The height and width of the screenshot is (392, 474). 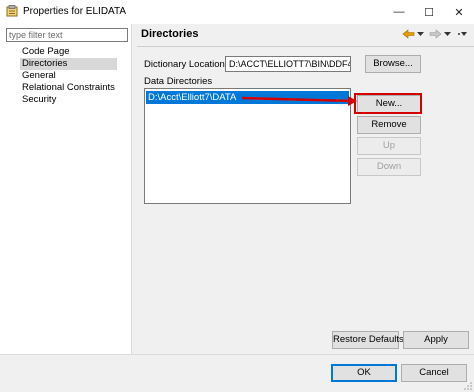 What do you see at coordinates (429, 12) in the screenshot?
I see `maximize-button: ☐` at bounding box center [429, 12].